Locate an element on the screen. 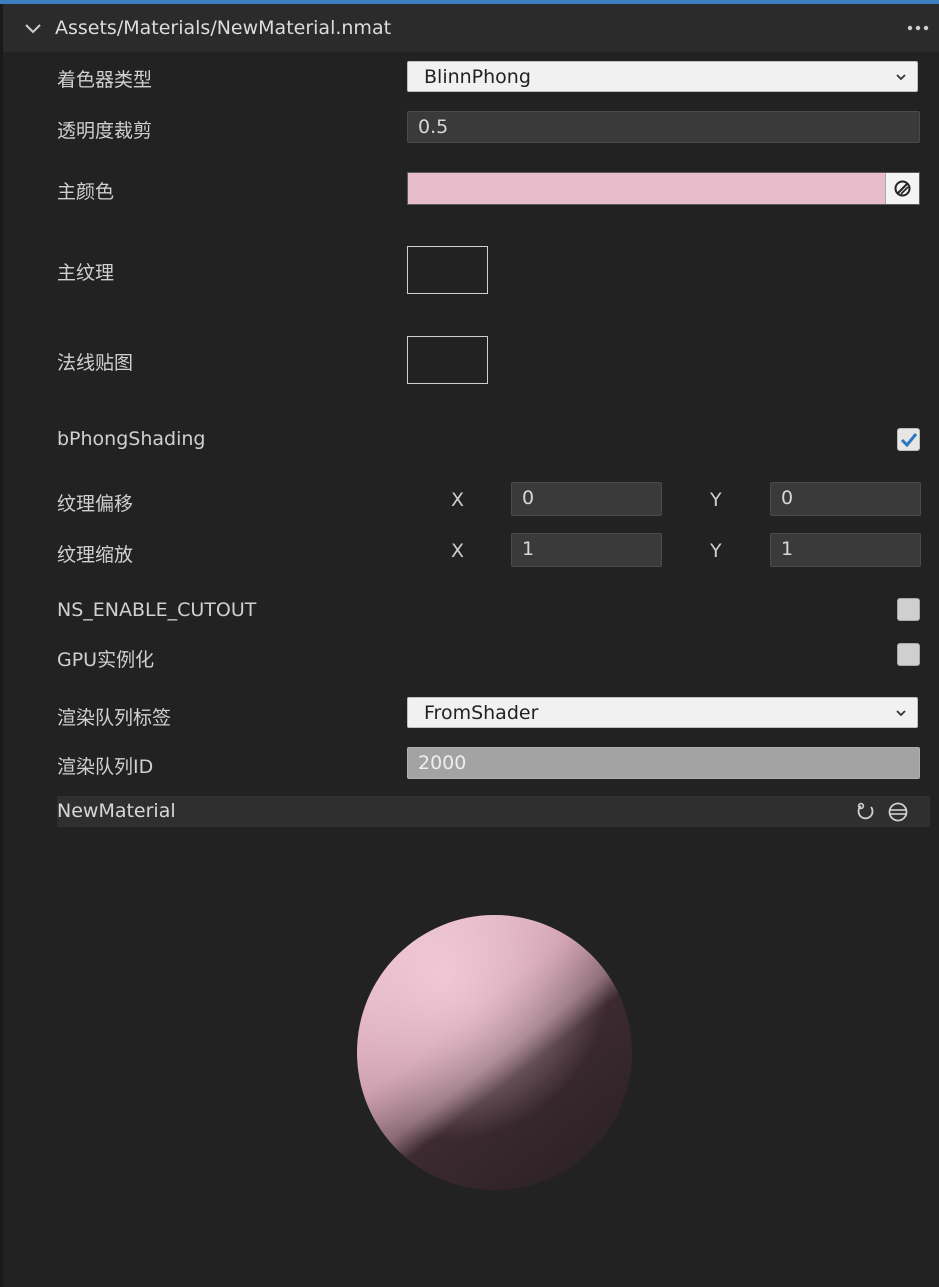 The height and width of the screenshot is (1287, 939). enable-cutout-label: NS_ENABLE_CUTOUT is located at coordinates (157, 610).